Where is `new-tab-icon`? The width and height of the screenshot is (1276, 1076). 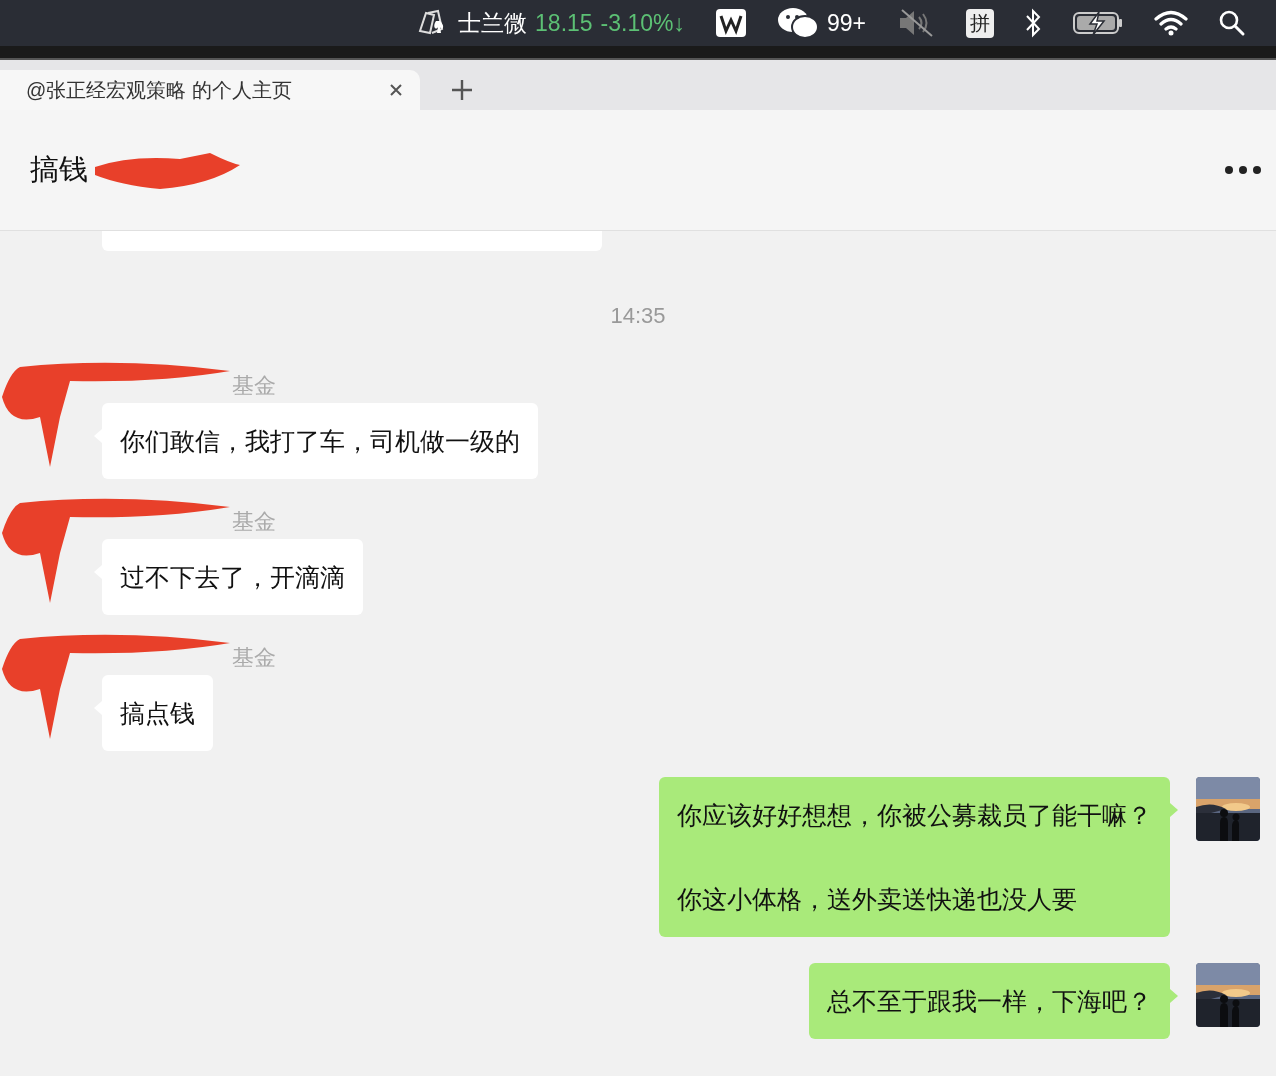 new-tab-icon is located at coordinates (462, 90).